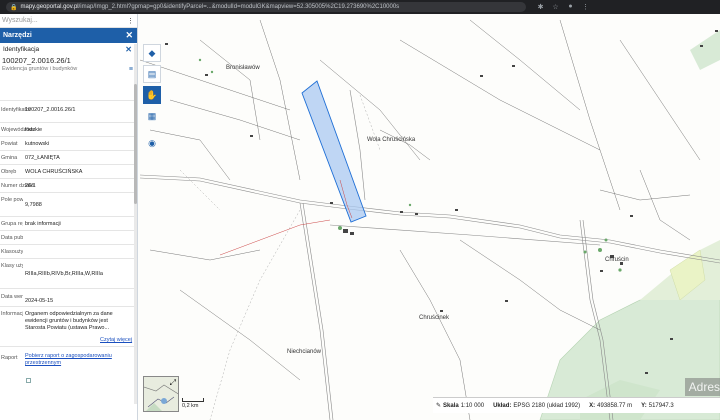 The image size is (720, 420). What do you see at coordinates (28, 380) in the screenshot?
I see `image-placeholder-icon` at bounding box center [28, 380].